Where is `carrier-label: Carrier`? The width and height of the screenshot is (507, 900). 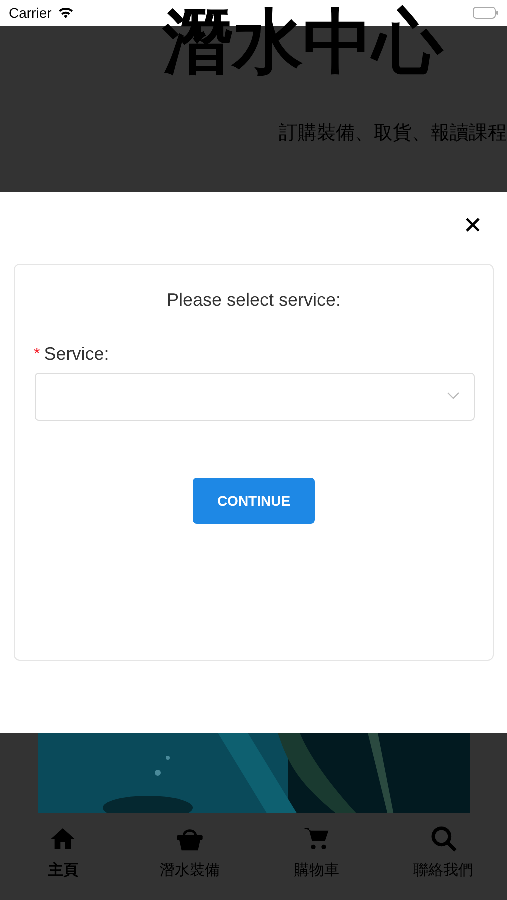
carrier-label: Carrier is located at coordinates (30, 13).